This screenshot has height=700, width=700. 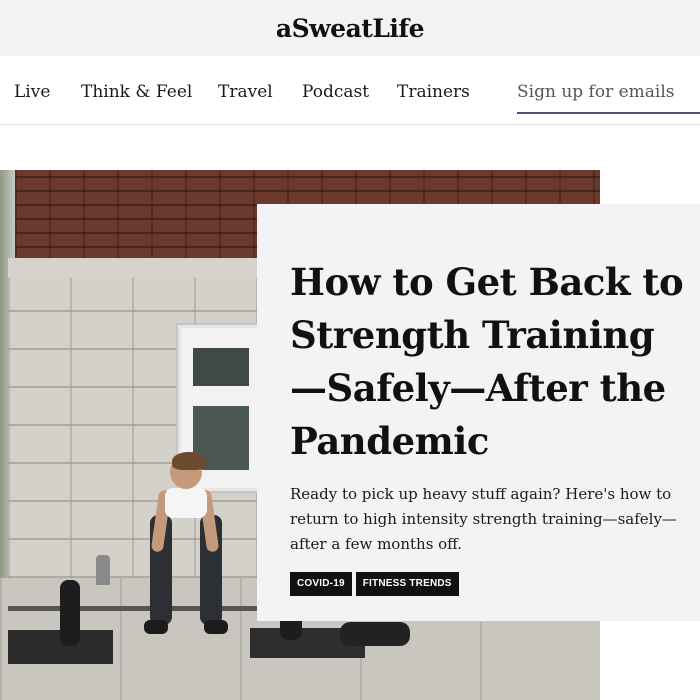 I want to click on site-header: aSweatLife, so click(x=350, y=28).